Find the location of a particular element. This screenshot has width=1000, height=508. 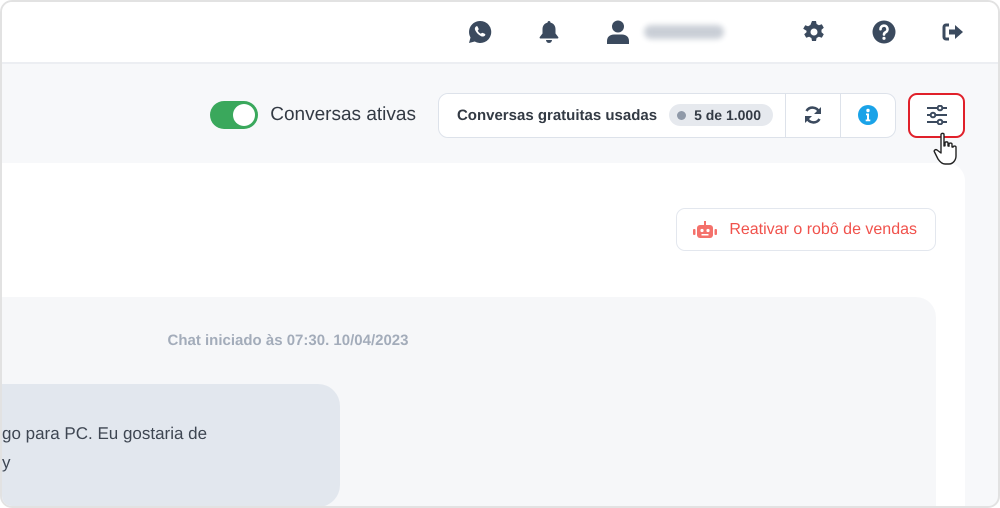

toggle-switch is located at coordinates (234, 115).